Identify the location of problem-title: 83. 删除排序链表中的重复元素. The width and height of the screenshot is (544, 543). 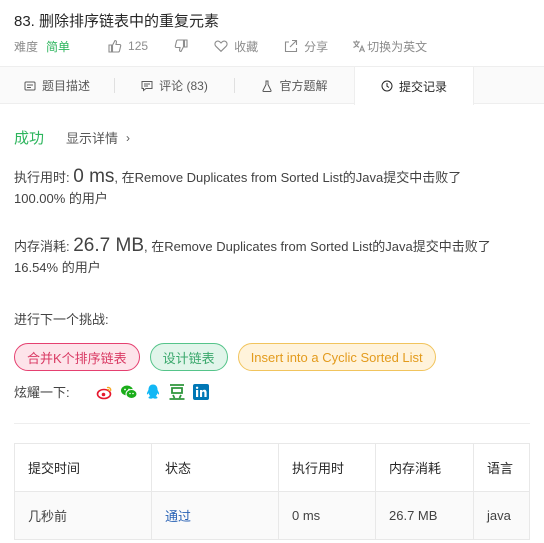
(117, 21).